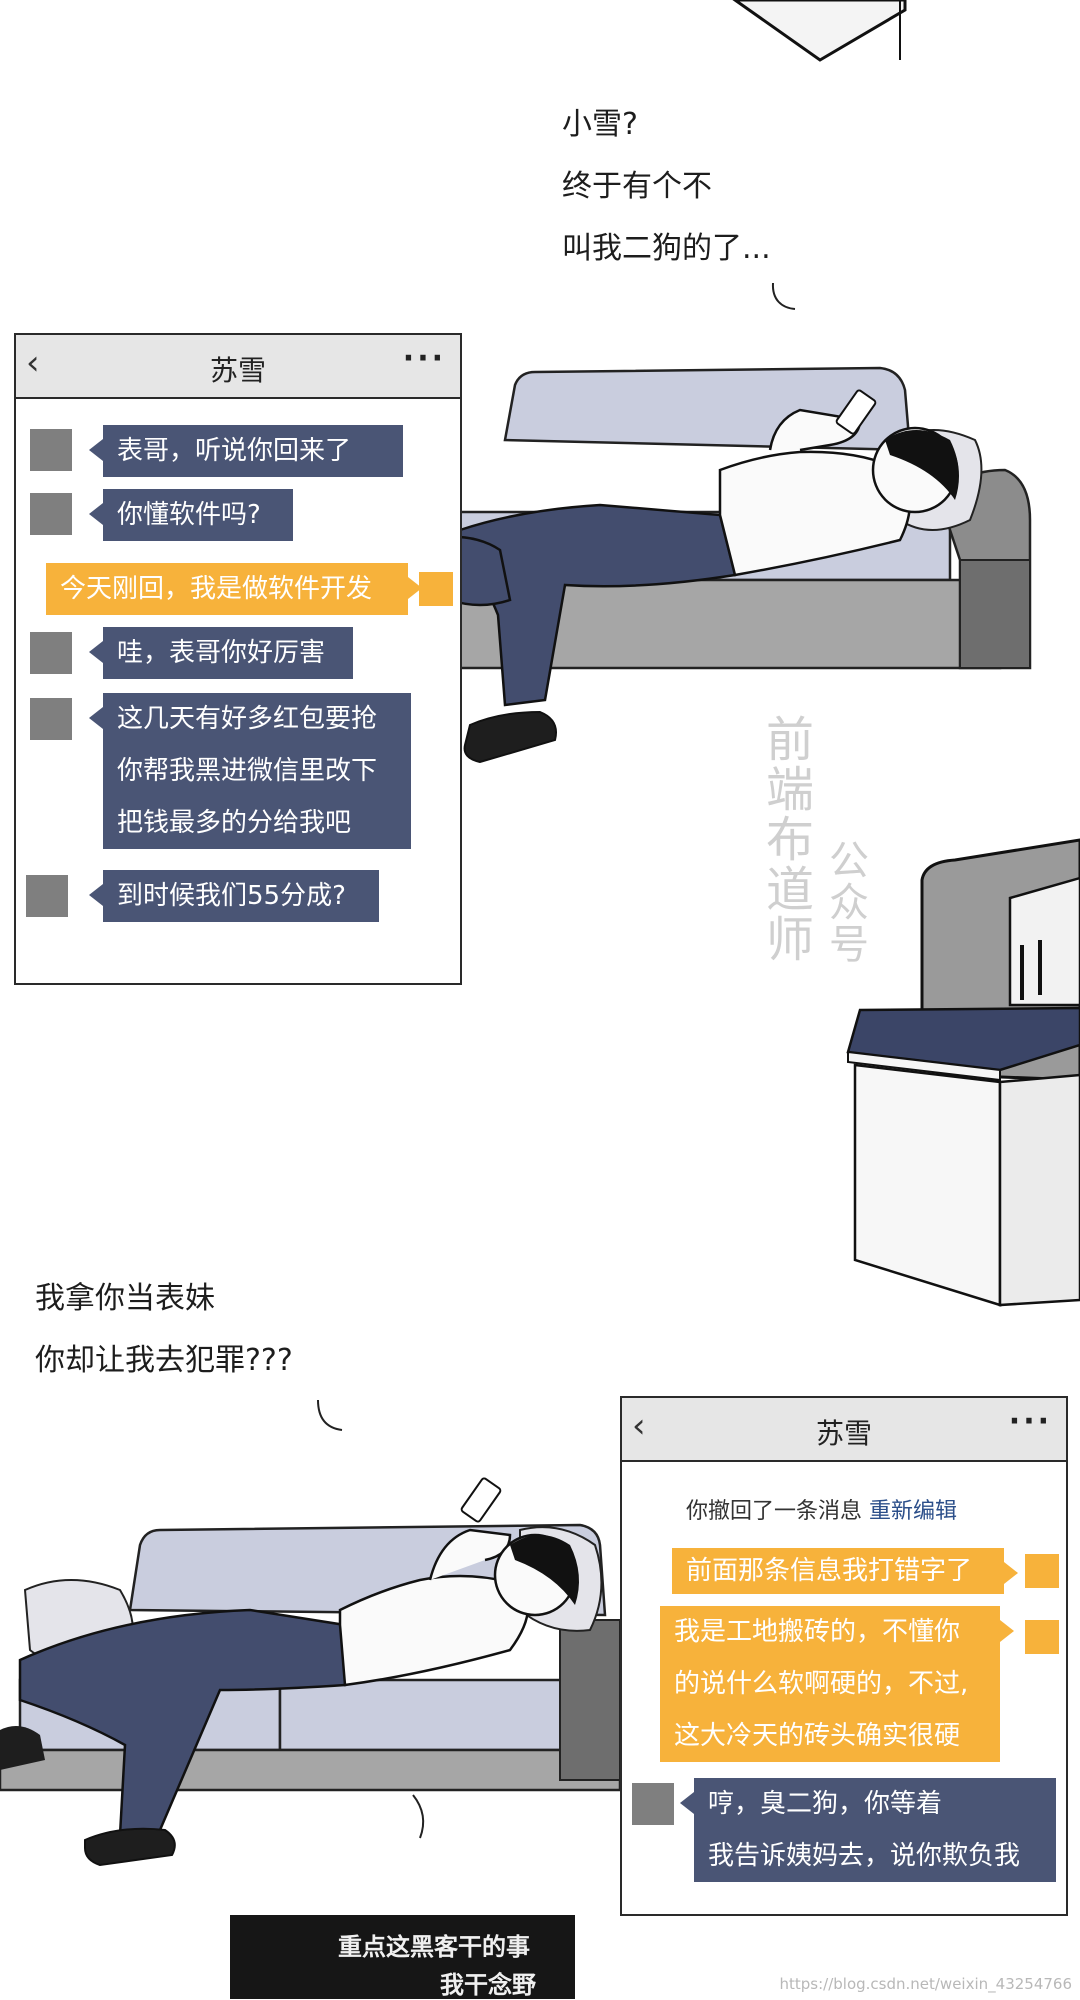 The image size is (1080, 2000). Describe the element at coordinates (819, 31) in the screenshot. I see `box-corner-top` at that location.